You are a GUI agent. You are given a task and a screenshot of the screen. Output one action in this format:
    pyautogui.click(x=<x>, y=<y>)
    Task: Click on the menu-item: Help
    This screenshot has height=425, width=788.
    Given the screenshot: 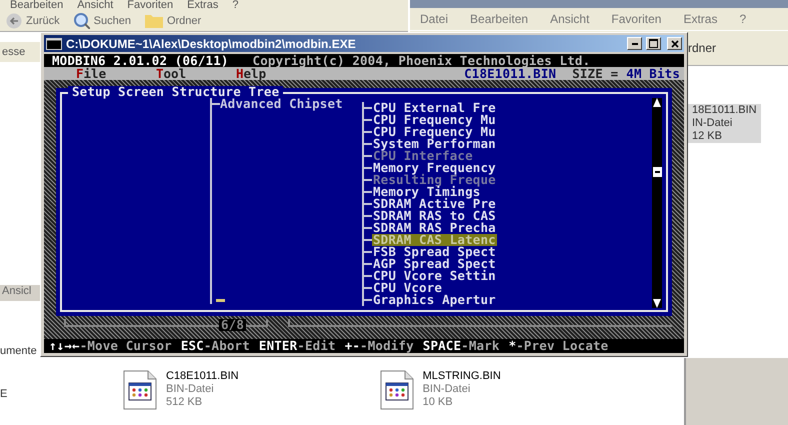 What is the action you would take?
    pyautogui.click(x=276, y=74)
    